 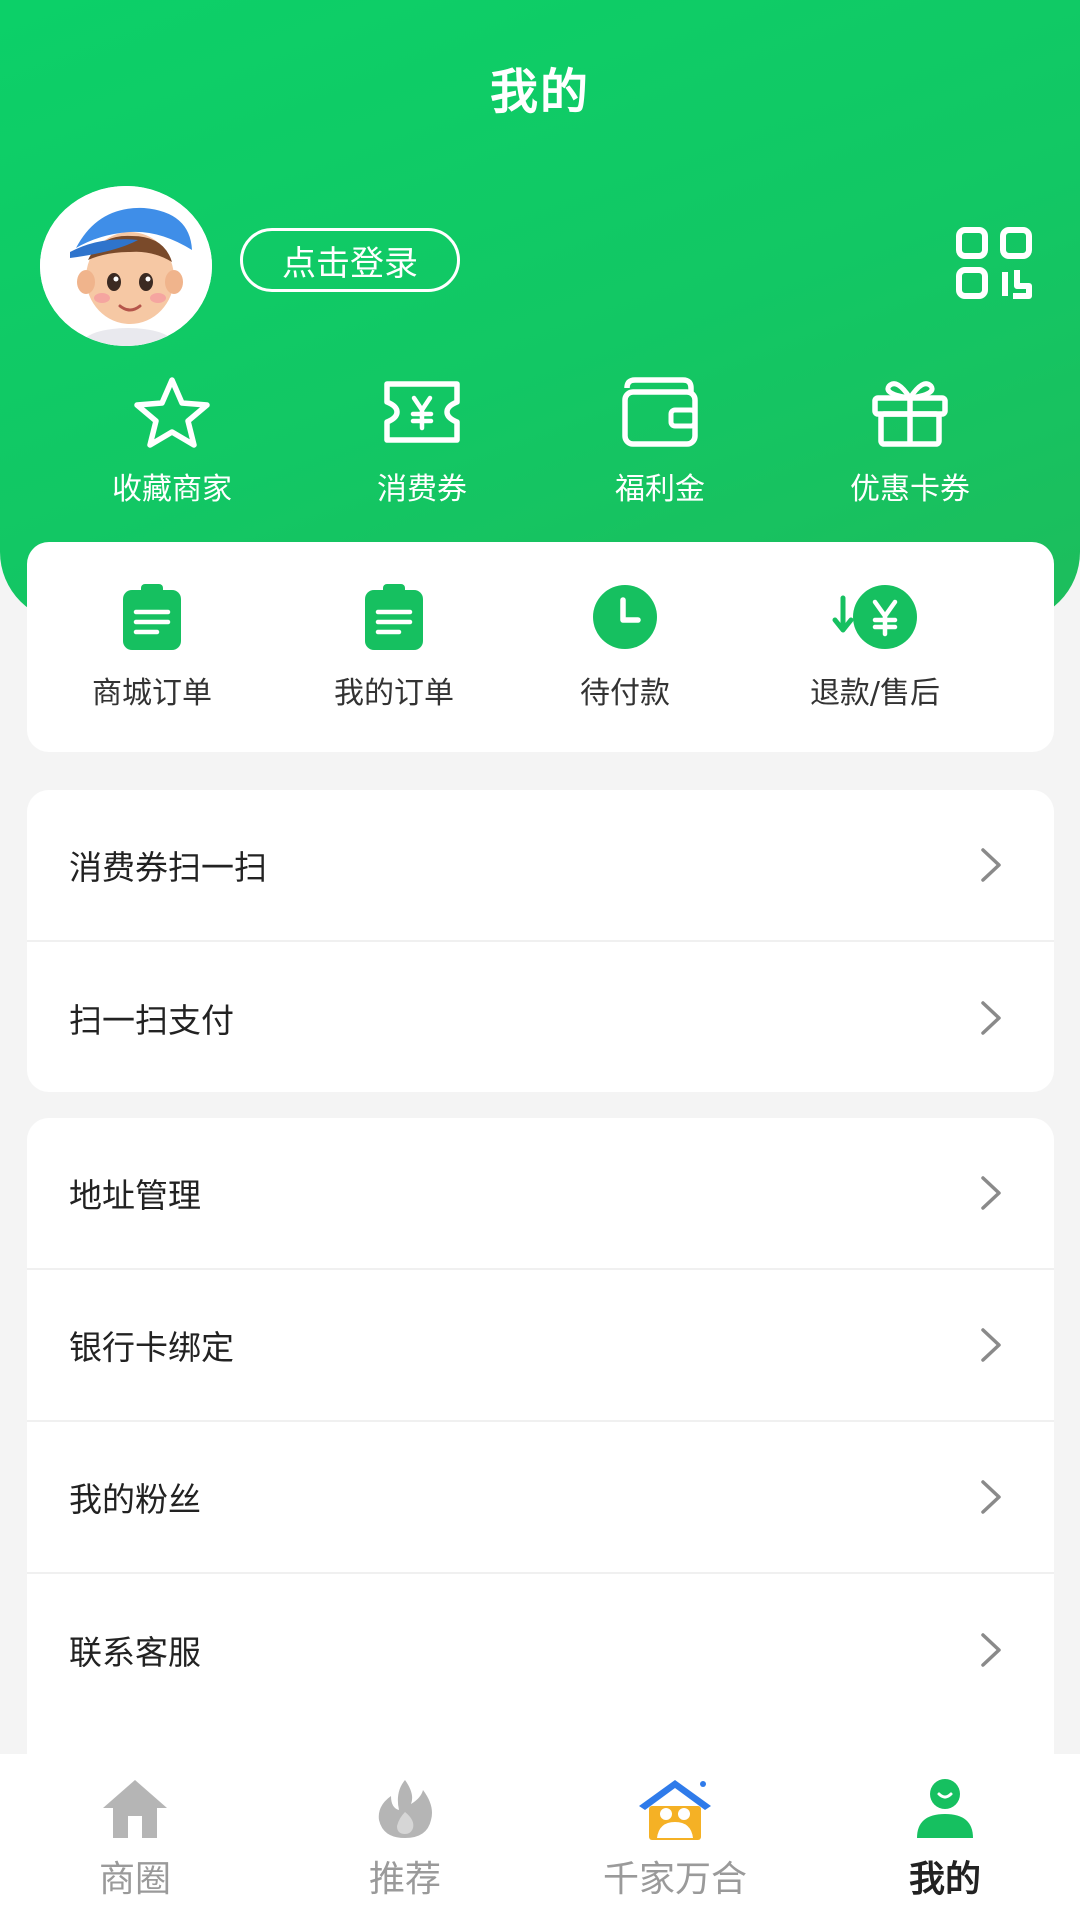 What do you see at coordinates (405, 1809) in the screenshot?
I see `flame-icon` at bounding box center [405, 1809].